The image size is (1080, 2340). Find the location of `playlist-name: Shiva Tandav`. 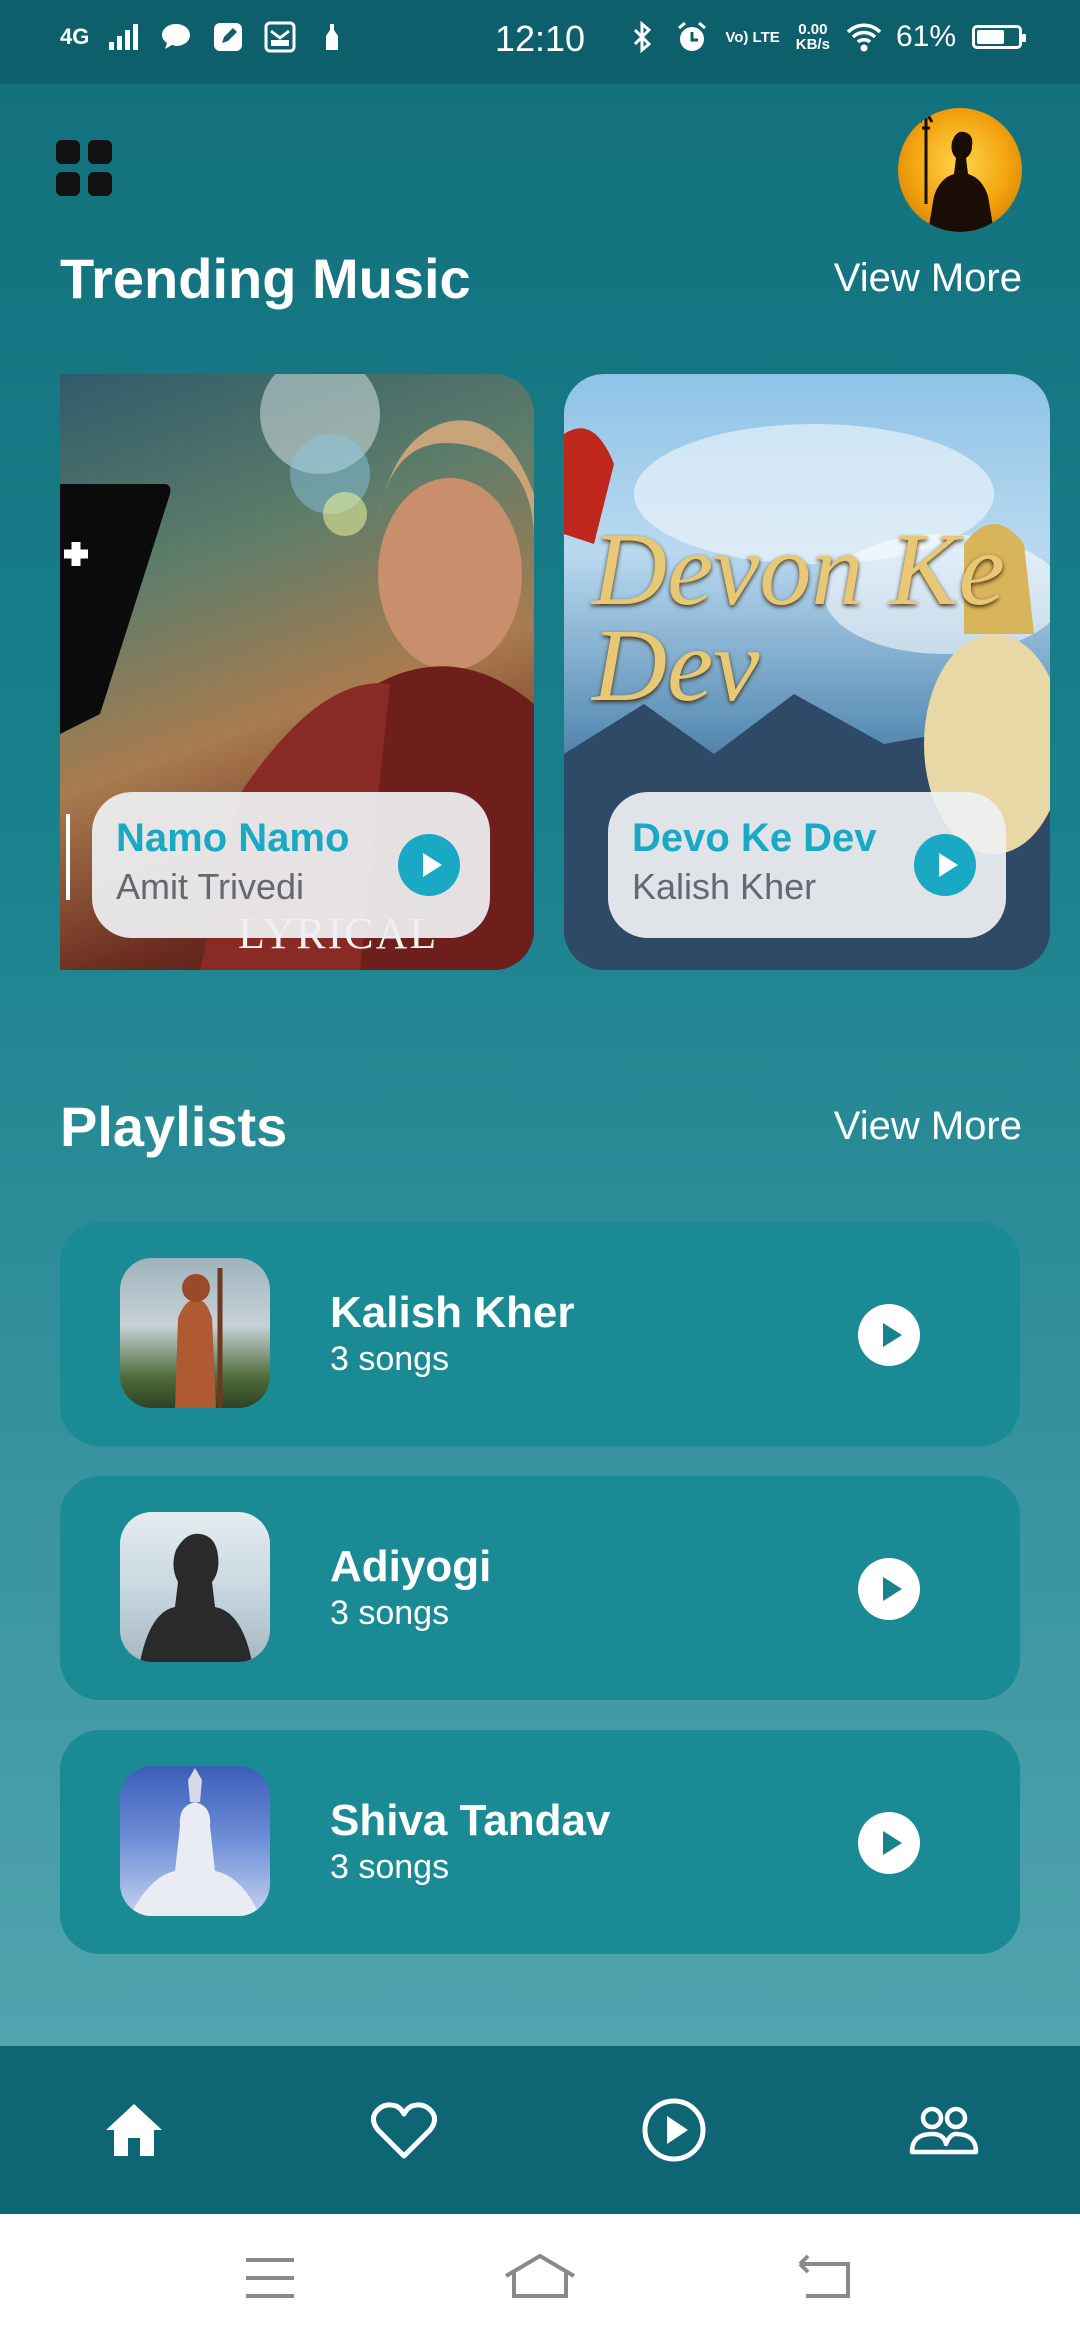

playlist-name: Shiva Tandav is located at coordinates (470, 1820).